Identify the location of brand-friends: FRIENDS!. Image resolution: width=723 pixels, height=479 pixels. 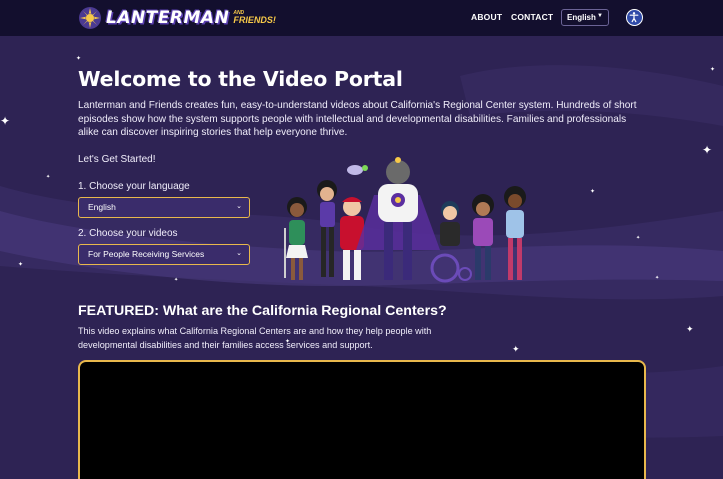
(254, 20).